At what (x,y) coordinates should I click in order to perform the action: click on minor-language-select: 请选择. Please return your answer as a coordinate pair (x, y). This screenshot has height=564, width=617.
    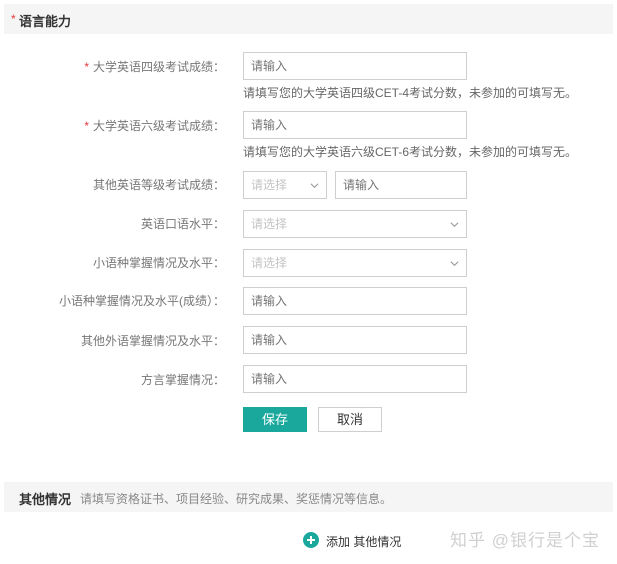
    Looking at the image, I should click on (355, 263).